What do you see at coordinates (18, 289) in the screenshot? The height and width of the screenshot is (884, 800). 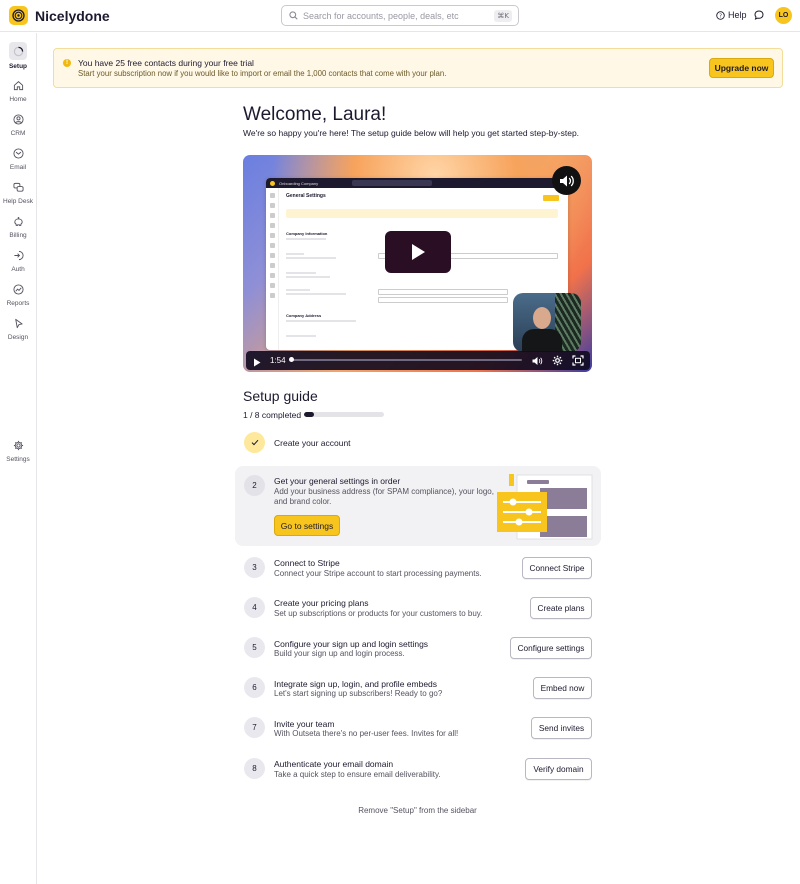 I see `chart-circle-icon` at bounding box center [18, 289].